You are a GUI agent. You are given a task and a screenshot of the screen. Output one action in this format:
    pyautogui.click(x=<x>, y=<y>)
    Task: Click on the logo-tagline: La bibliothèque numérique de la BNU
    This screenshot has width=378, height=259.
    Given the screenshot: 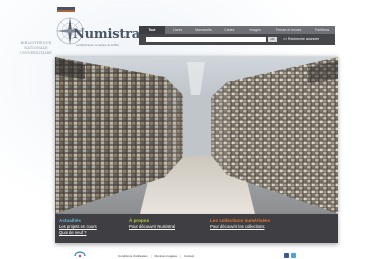 What is the action you would take?
    pyautogui.click(x=98, y=45)
    